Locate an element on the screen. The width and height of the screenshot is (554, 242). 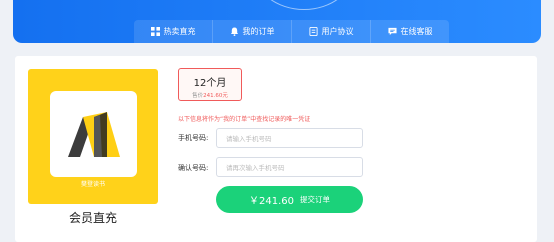
bell-icon is located at coordinates (234, 31).